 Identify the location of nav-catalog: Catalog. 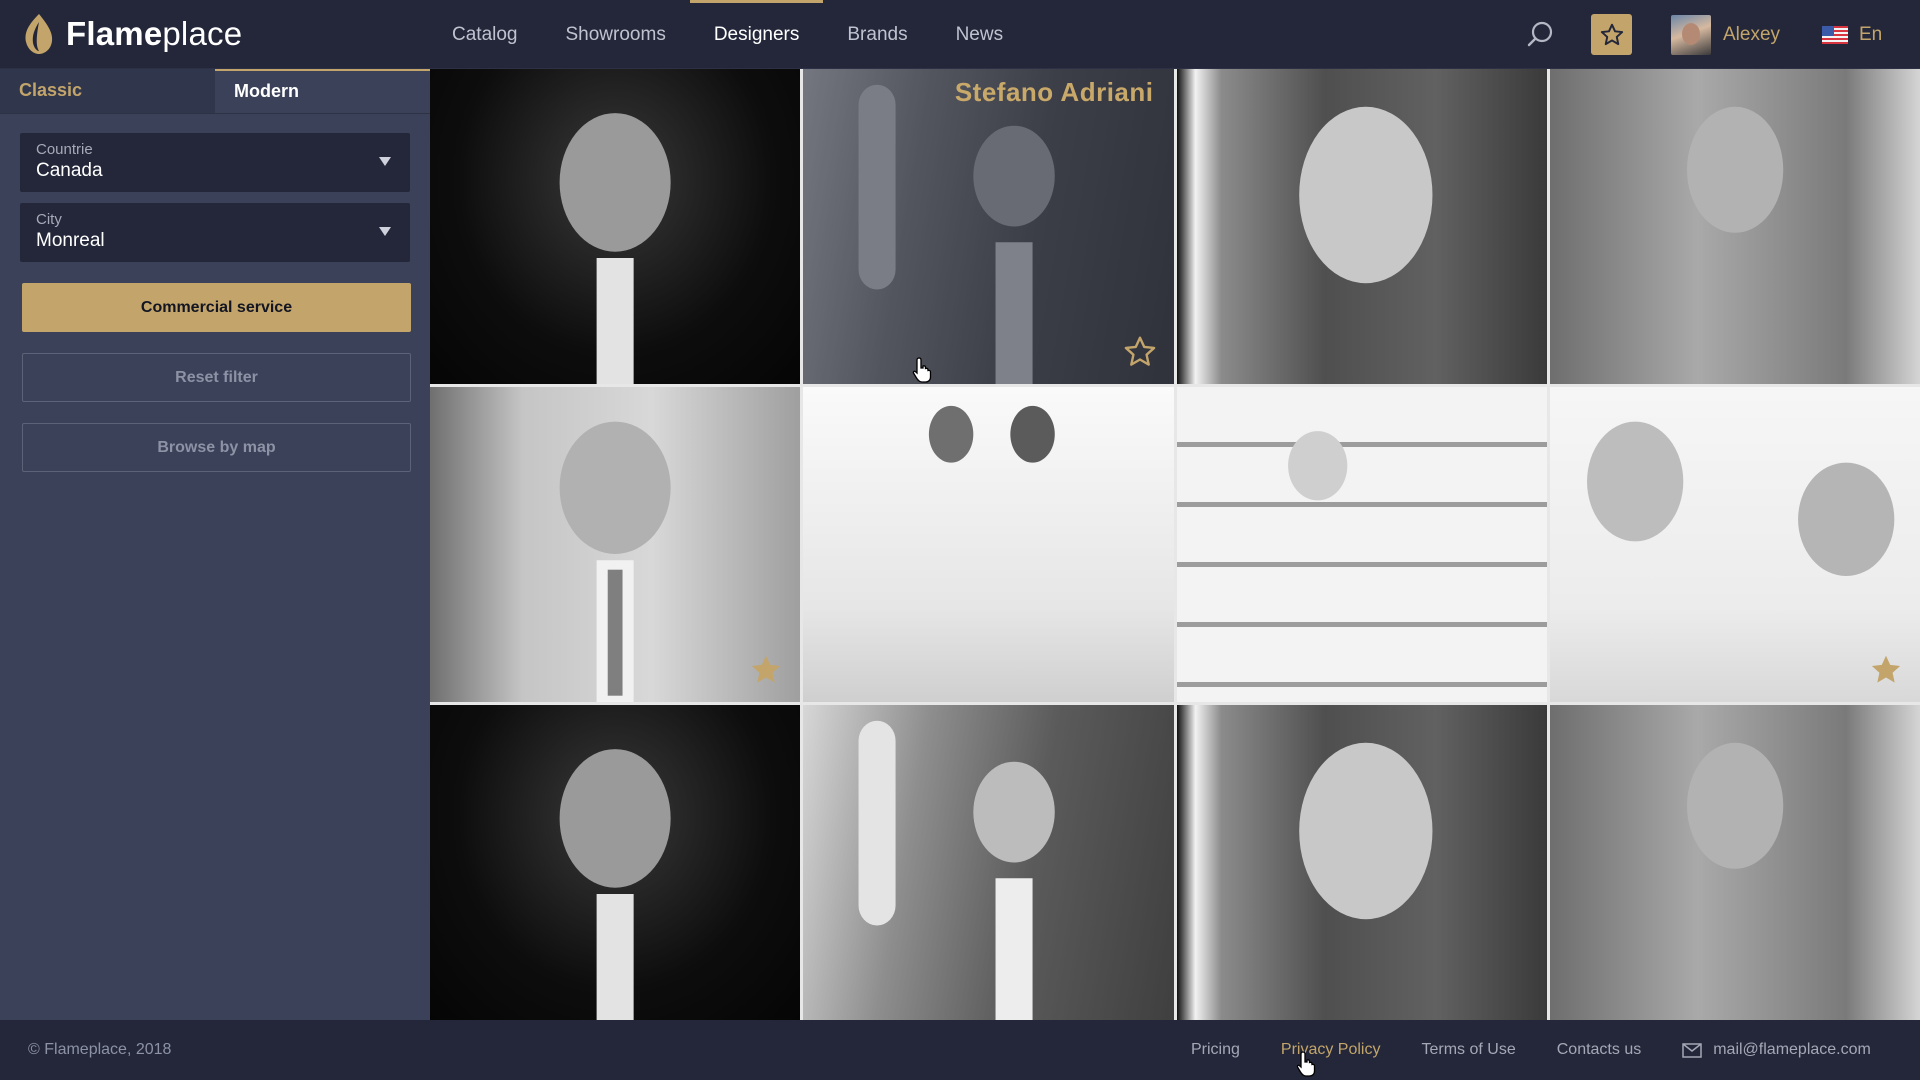
(485, 34).